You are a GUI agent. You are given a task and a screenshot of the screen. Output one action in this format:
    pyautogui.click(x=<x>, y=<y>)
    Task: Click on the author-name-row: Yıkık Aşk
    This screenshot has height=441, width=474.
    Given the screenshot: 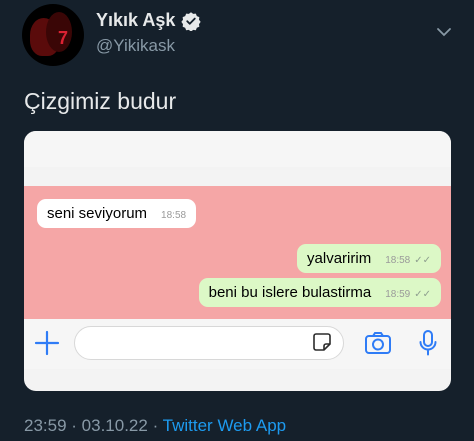 What is the action you would take?
    pyautogui.click(x=149, y=20)
    